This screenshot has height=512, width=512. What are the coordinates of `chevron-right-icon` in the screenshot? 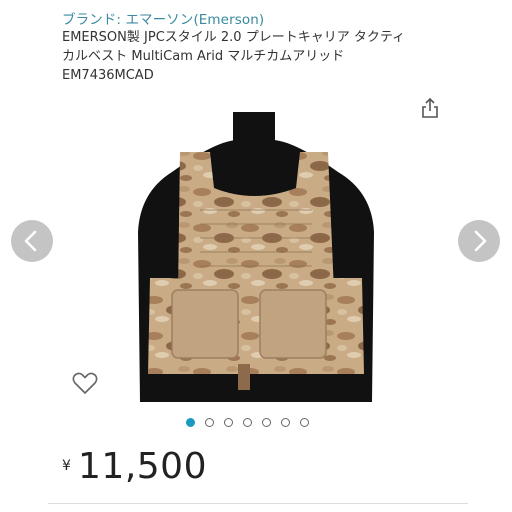 It's located at (480, 241).